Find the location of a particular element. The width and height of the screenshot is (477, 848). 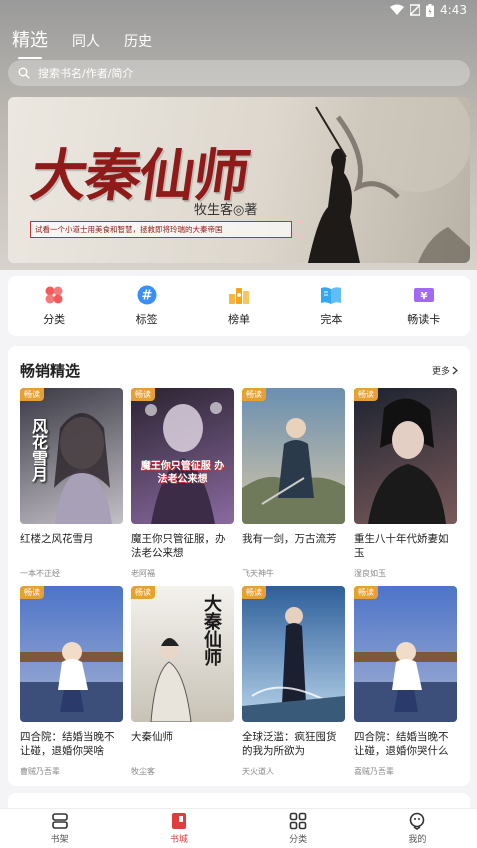

book-card: 畅读 风花雪月 红楼之风花雪月 一本不正经 is located at coordinates (71, 483).